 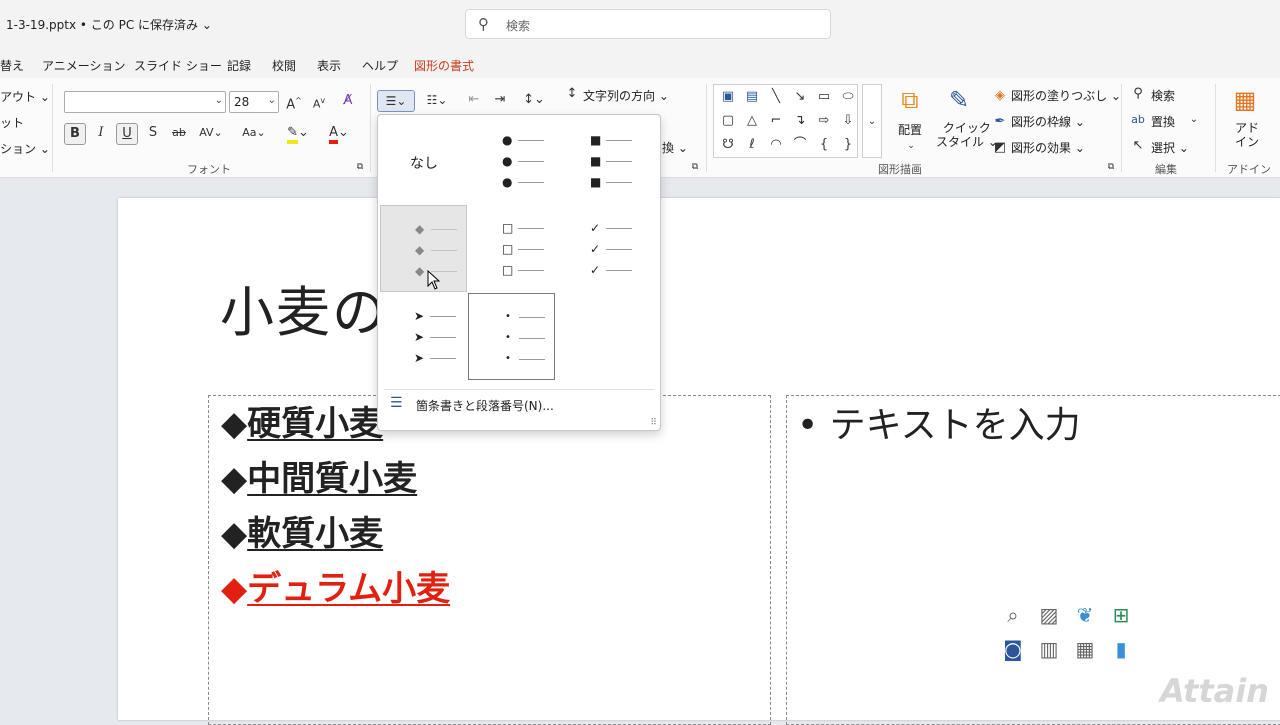 What do you see at coordinates (967, 135) in the screenshot?
I see `quick-style-label: クイック スタイル ⌄` at bounding box center [967, 135].